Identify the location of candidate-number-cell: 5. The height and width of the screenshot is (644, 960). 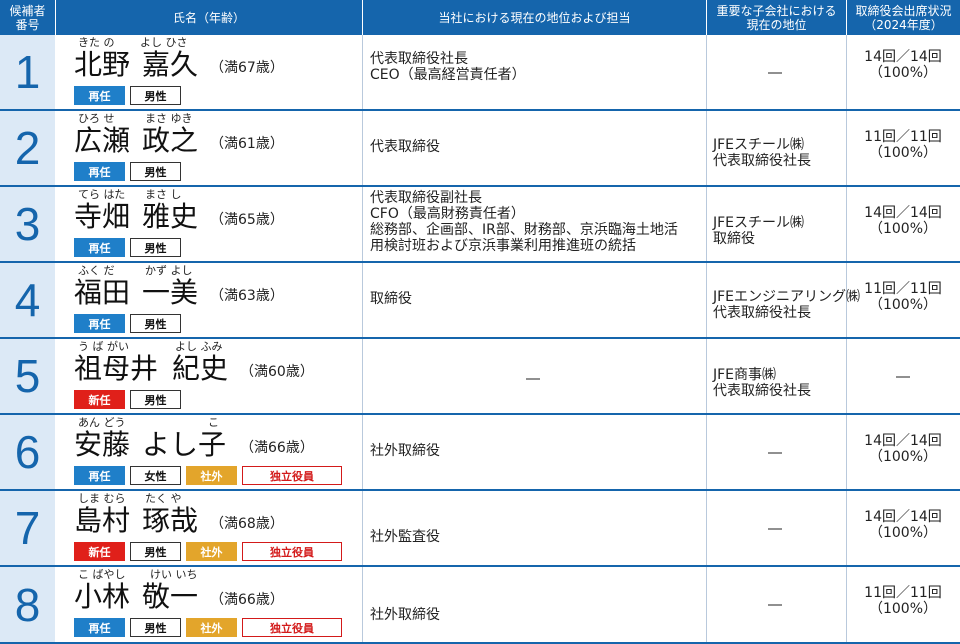
(27, 376).